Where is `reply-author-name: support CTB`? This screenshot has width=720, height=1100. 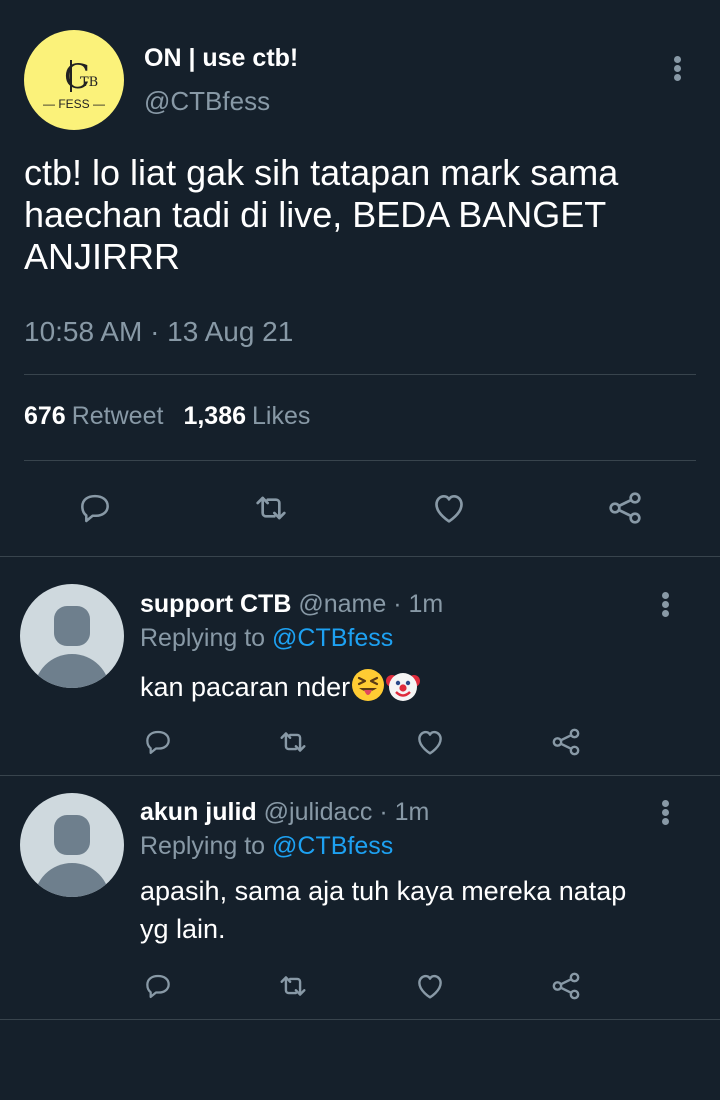
reply-author-name: support CTB is located at coordinates (215, 604).